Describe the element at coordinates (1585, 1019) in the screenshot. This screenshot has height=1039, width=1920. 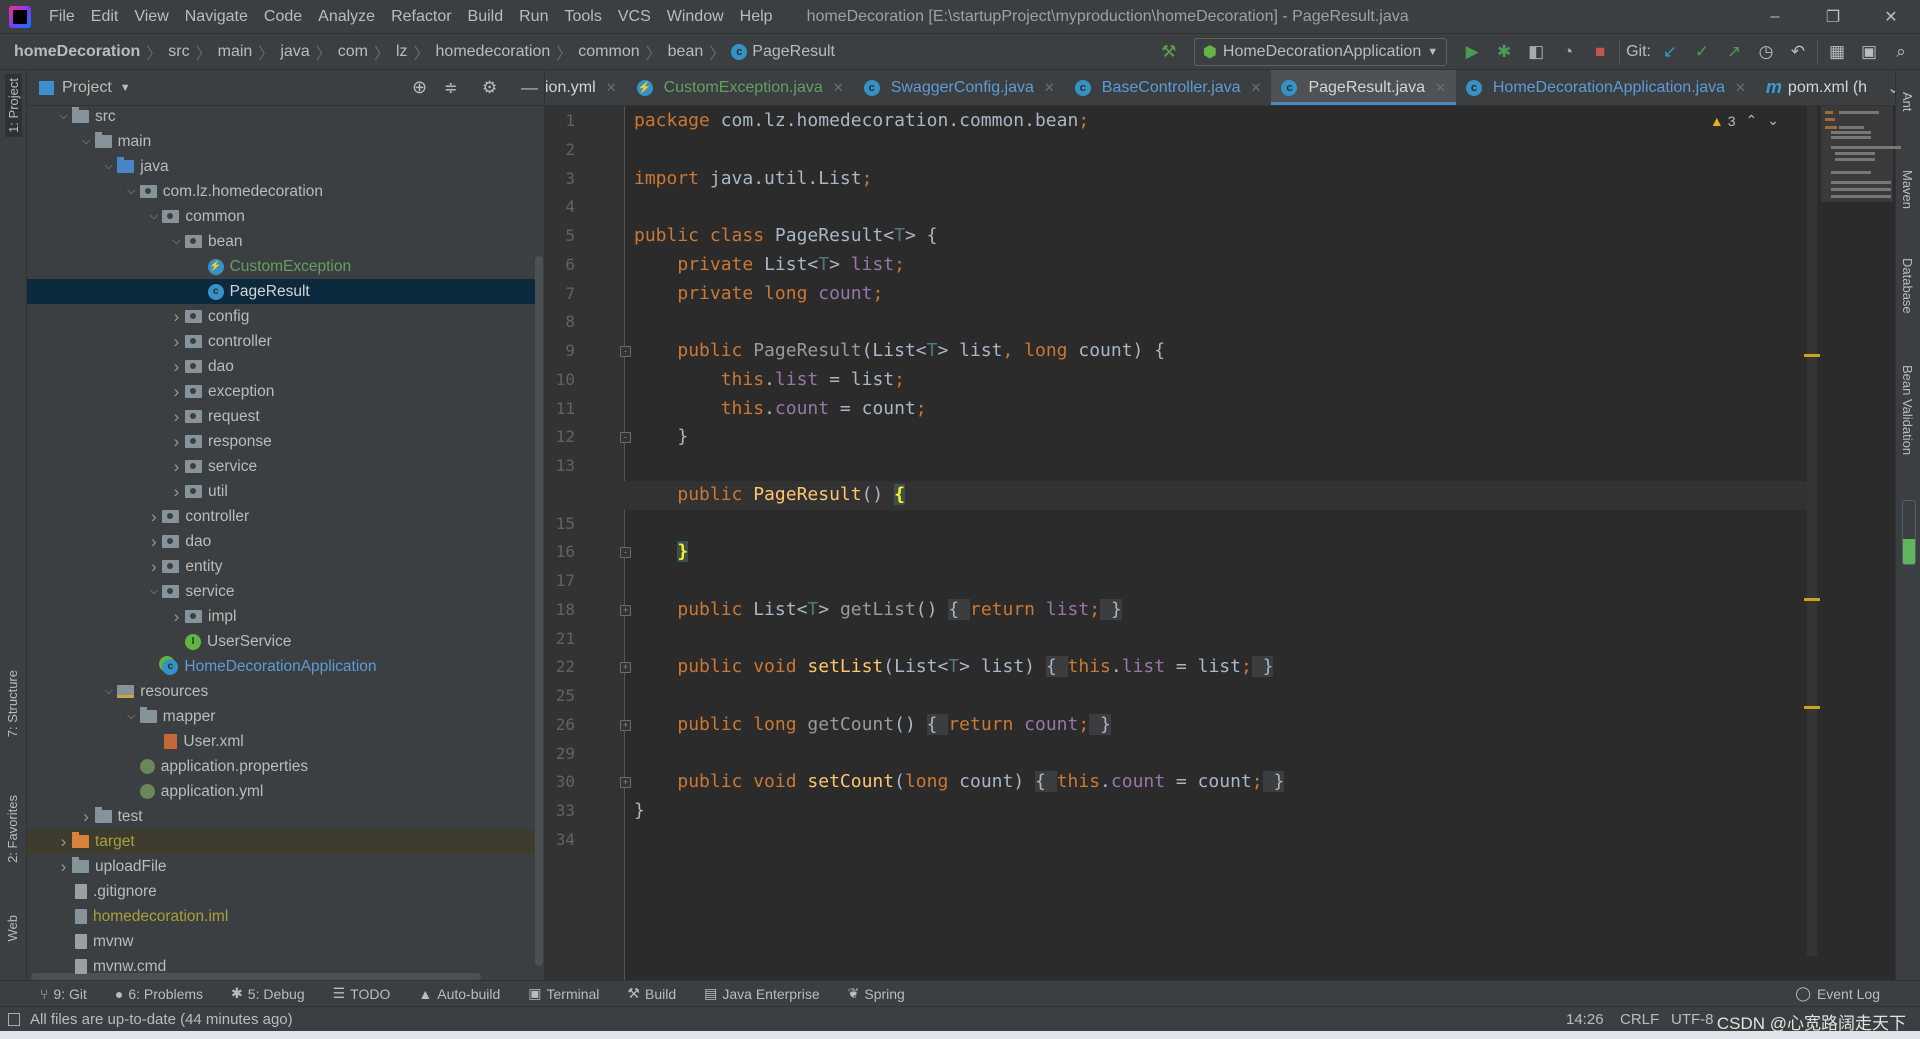
I see `caret-position: 14:26` at that location.